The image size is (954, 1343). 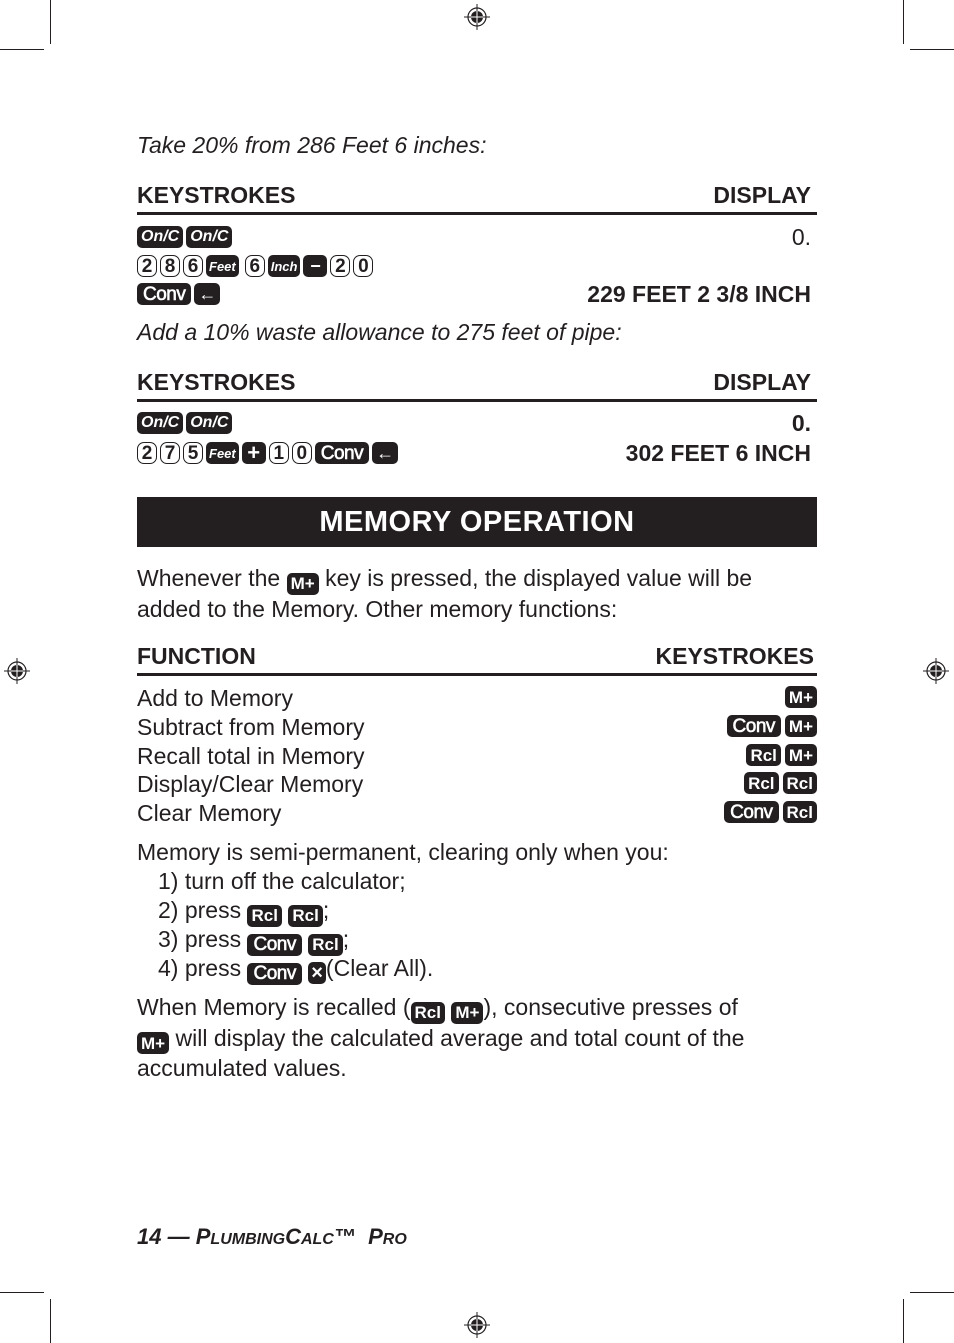 What do you see at coordinates (193, 453) in the screenshot?
I see `digit-key: 5` at bounding box center [193, 453].